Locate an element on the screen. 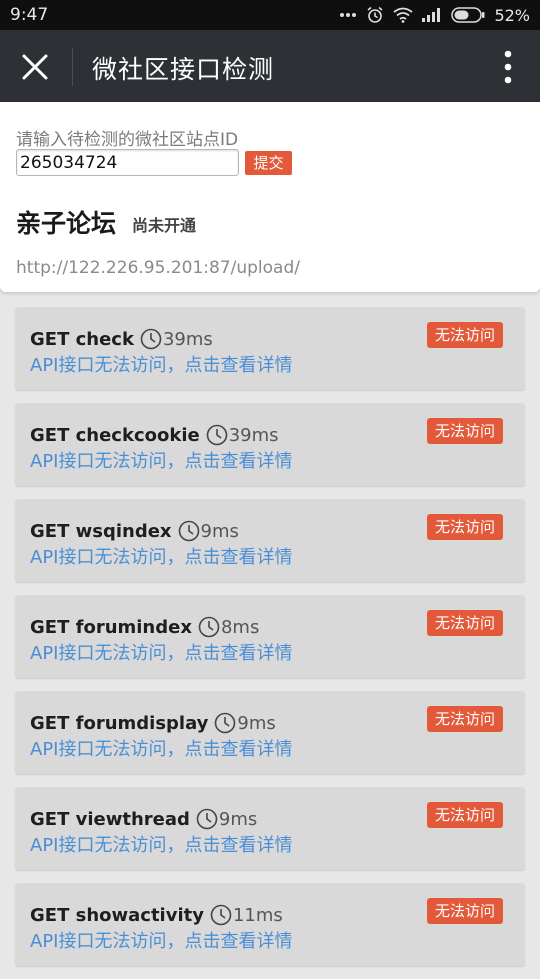 The image size is (540, 979). wifi-icon is located at coordinates (403, 15).